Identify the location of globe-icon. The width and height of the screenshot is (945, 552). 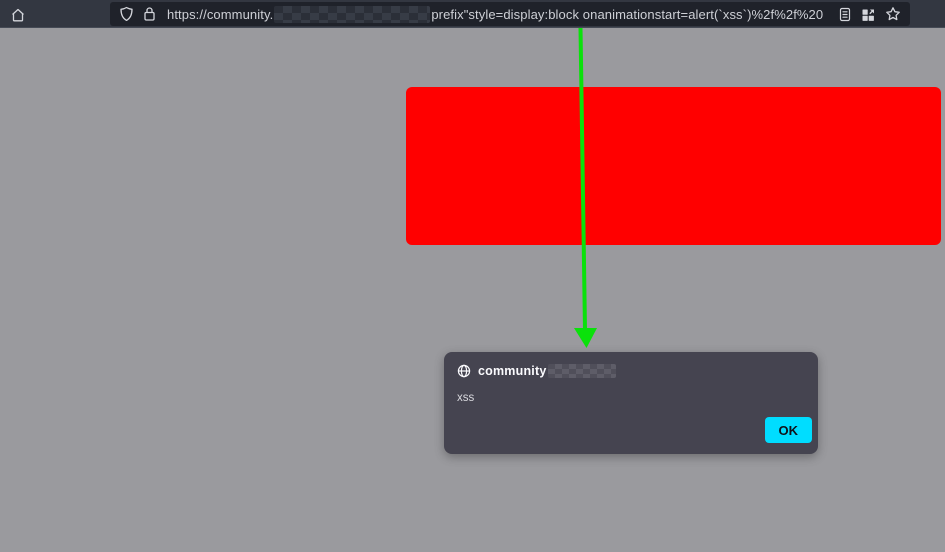
(464, 371).